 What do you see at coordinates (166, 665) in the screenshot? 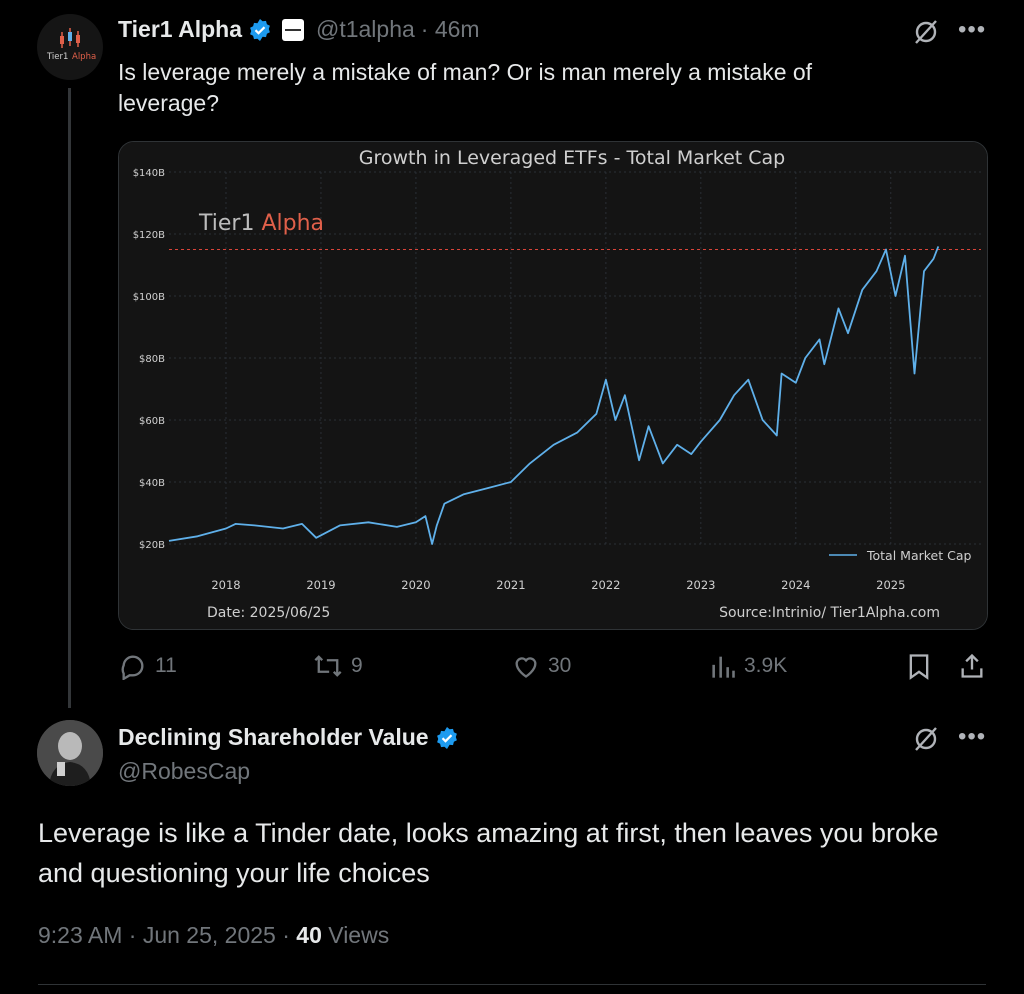
I see `reply-count: 11` at bounding box center [166, 665].